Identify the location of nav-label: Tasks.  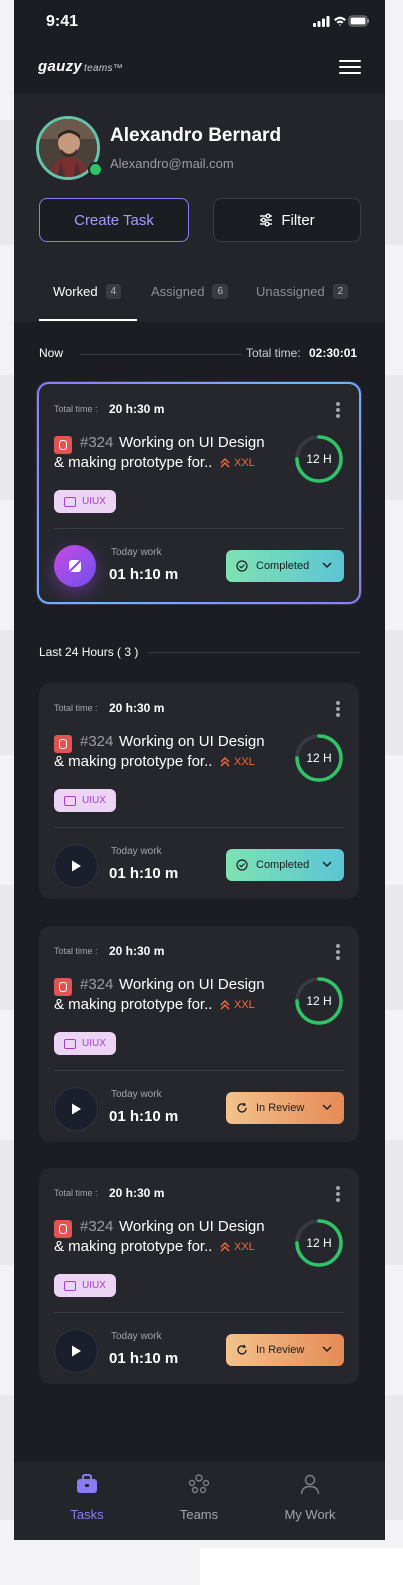
(87, 1514).